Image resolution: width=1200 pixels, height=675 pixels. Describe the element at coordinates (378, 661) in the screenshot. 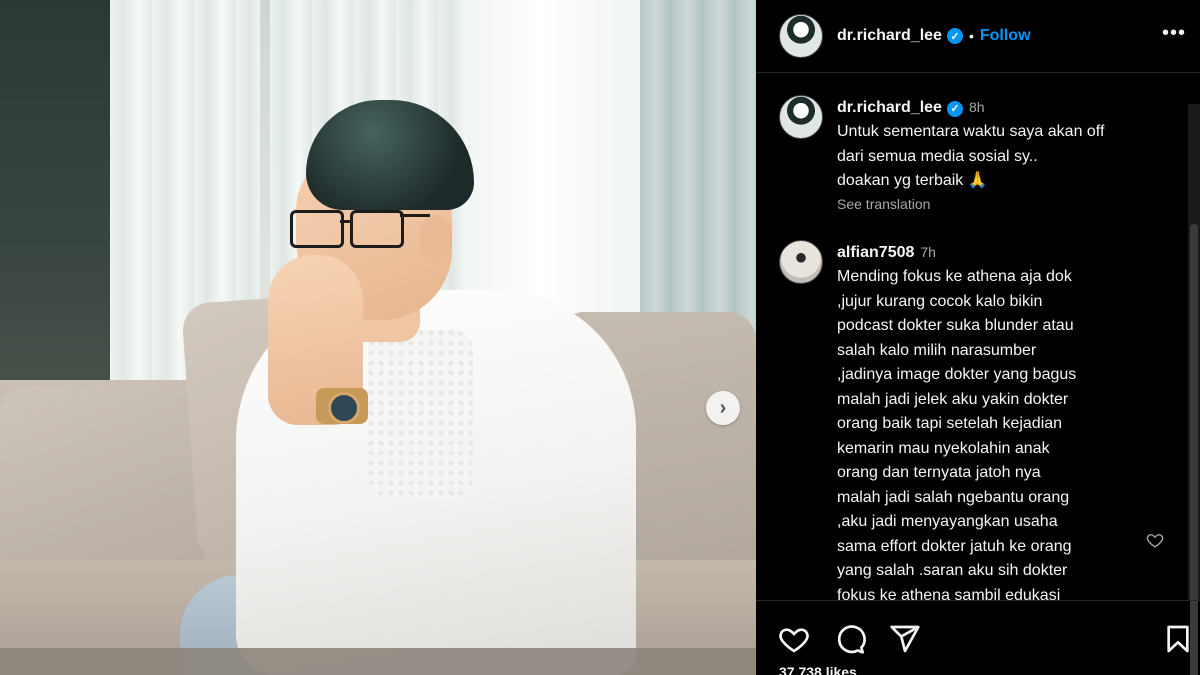

I see `photo-table` at that location.